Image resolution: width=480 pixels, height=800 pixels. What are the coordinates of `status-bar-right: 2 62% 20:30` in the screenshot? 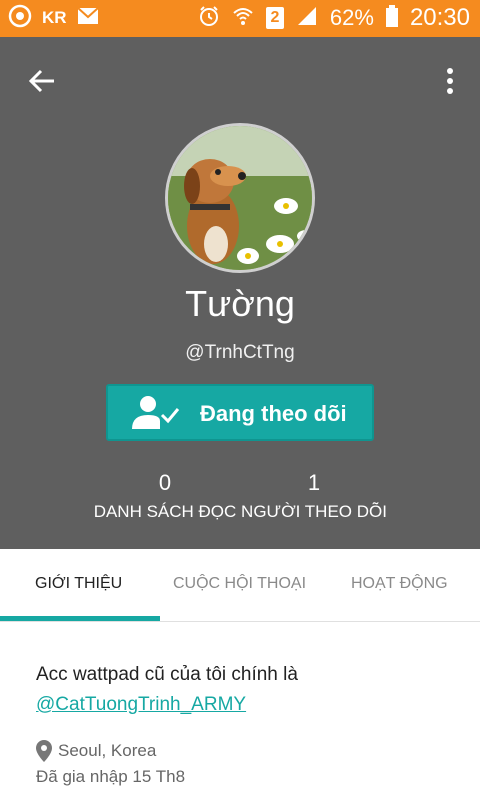 It's located at (334, 18).